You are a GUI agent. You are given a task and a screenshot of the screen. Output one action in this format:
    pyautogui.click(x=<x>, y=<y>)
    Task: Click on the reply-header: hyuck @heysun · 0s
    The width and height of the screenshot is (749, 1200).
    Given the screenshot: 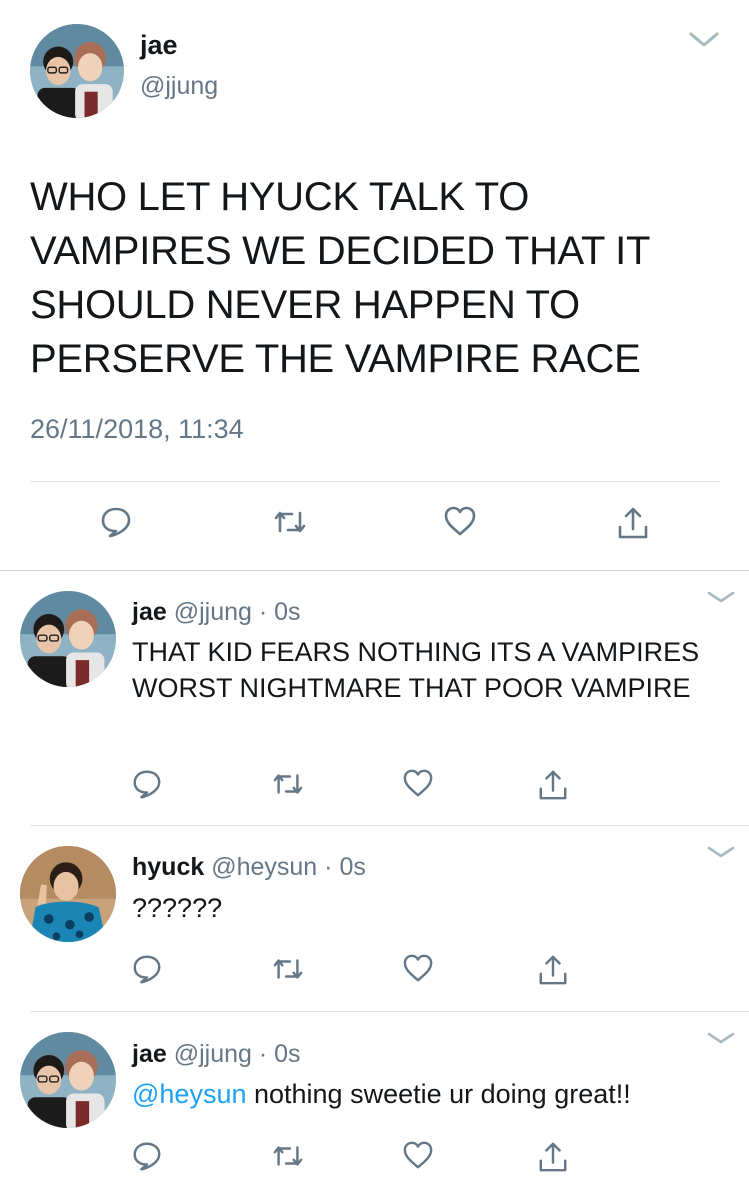 What is the action you would take?
    pyautogui.click(x=249, y=867)
    